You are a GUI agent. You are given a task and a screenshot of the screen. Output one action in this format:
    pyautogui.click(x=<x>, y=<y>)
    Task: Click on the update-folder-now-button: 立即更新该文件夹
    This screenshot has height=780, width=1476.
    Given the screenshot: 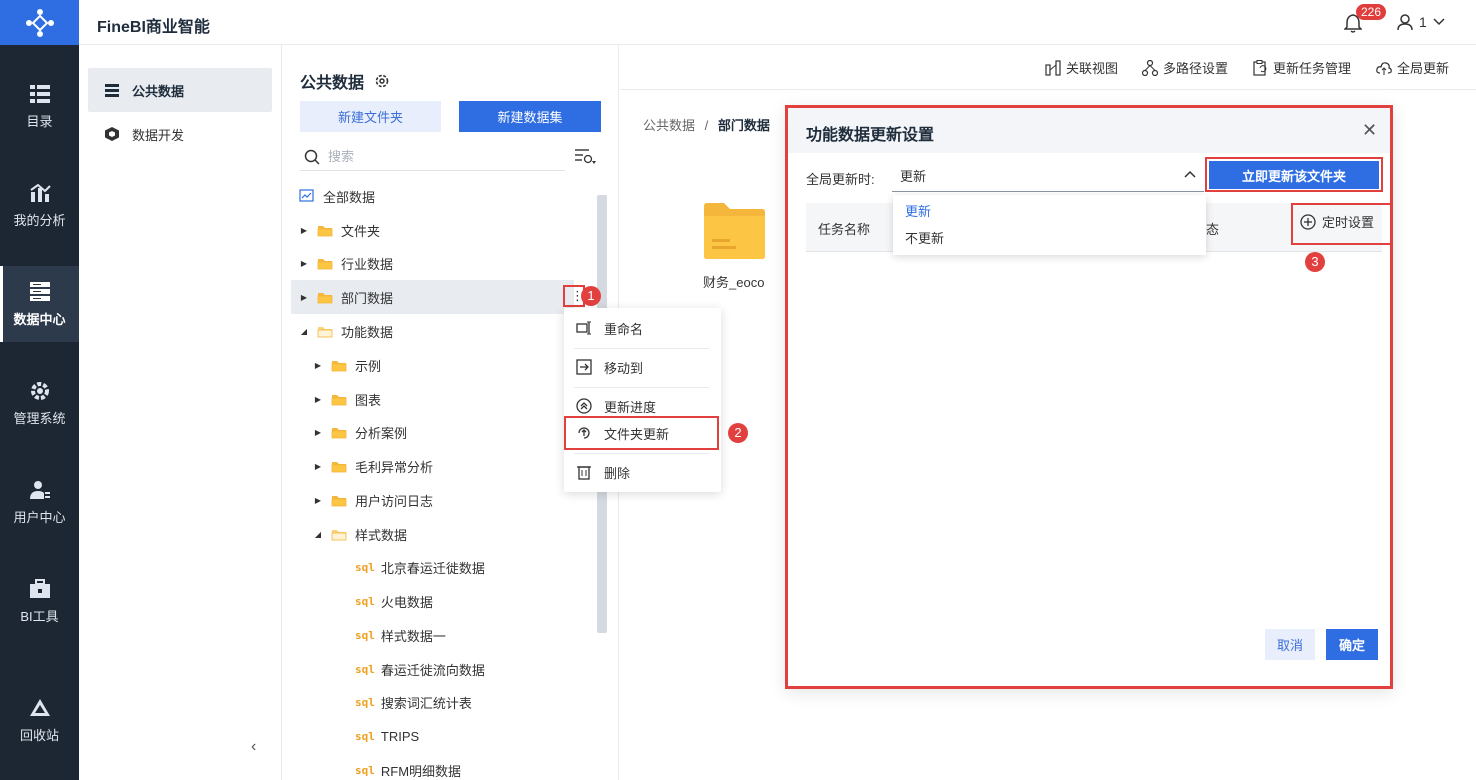 What is the action you would take?
    pyautogui.click(x=1294, y=175)
    